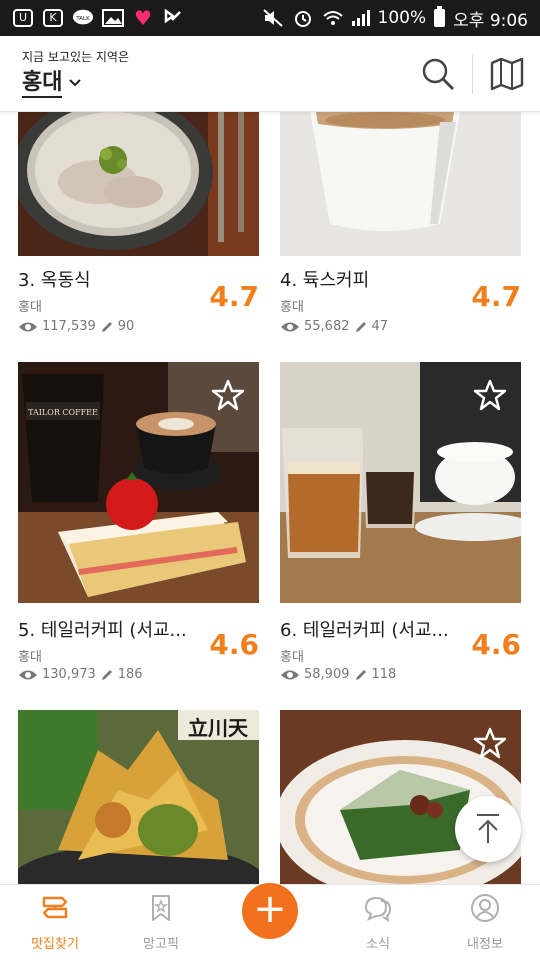  What do you see at coordinates (161, 908) in the screenshot?
I see `bookmark-icon` at bounding box center [161, 908].